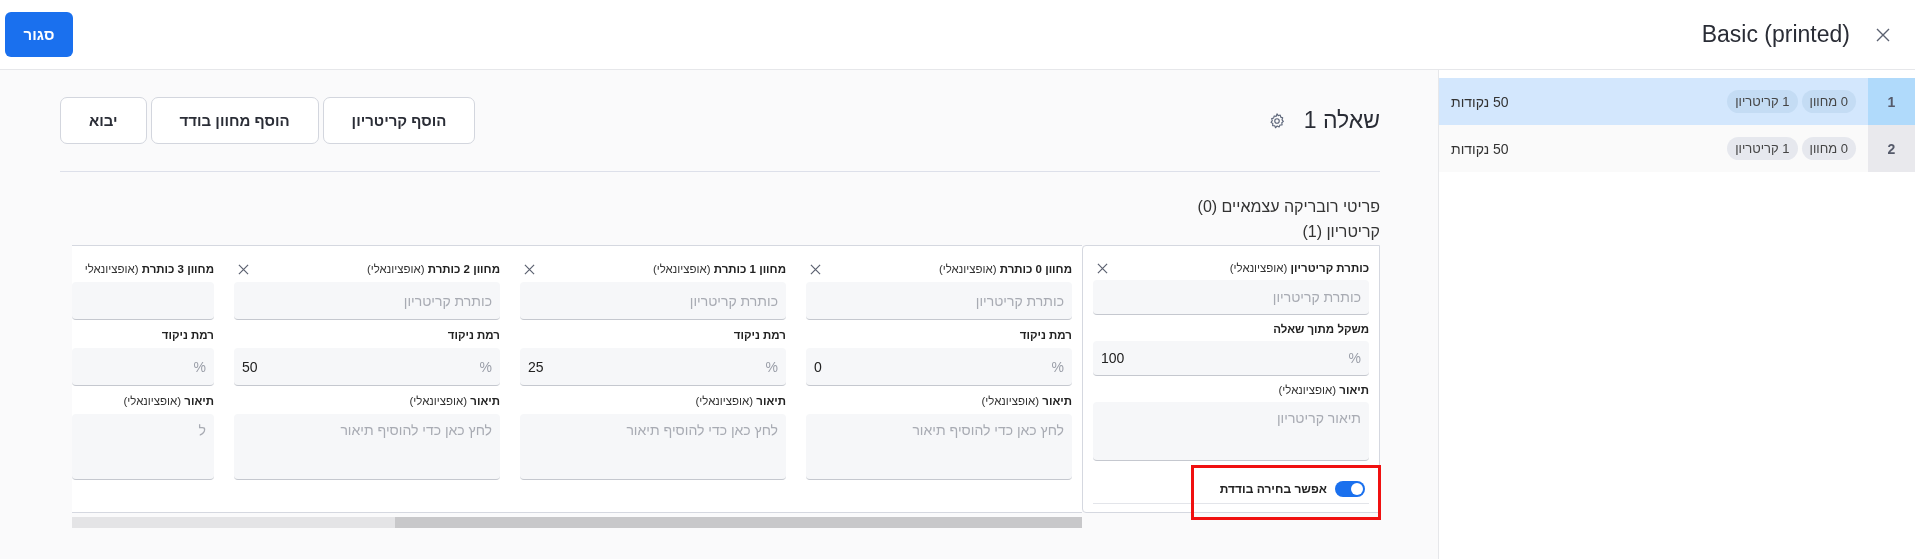  What do you see at coordinates (1341, 120) in the screenshot?
I see `question-title: שאלה 1` at bounding box center [1341, 120].